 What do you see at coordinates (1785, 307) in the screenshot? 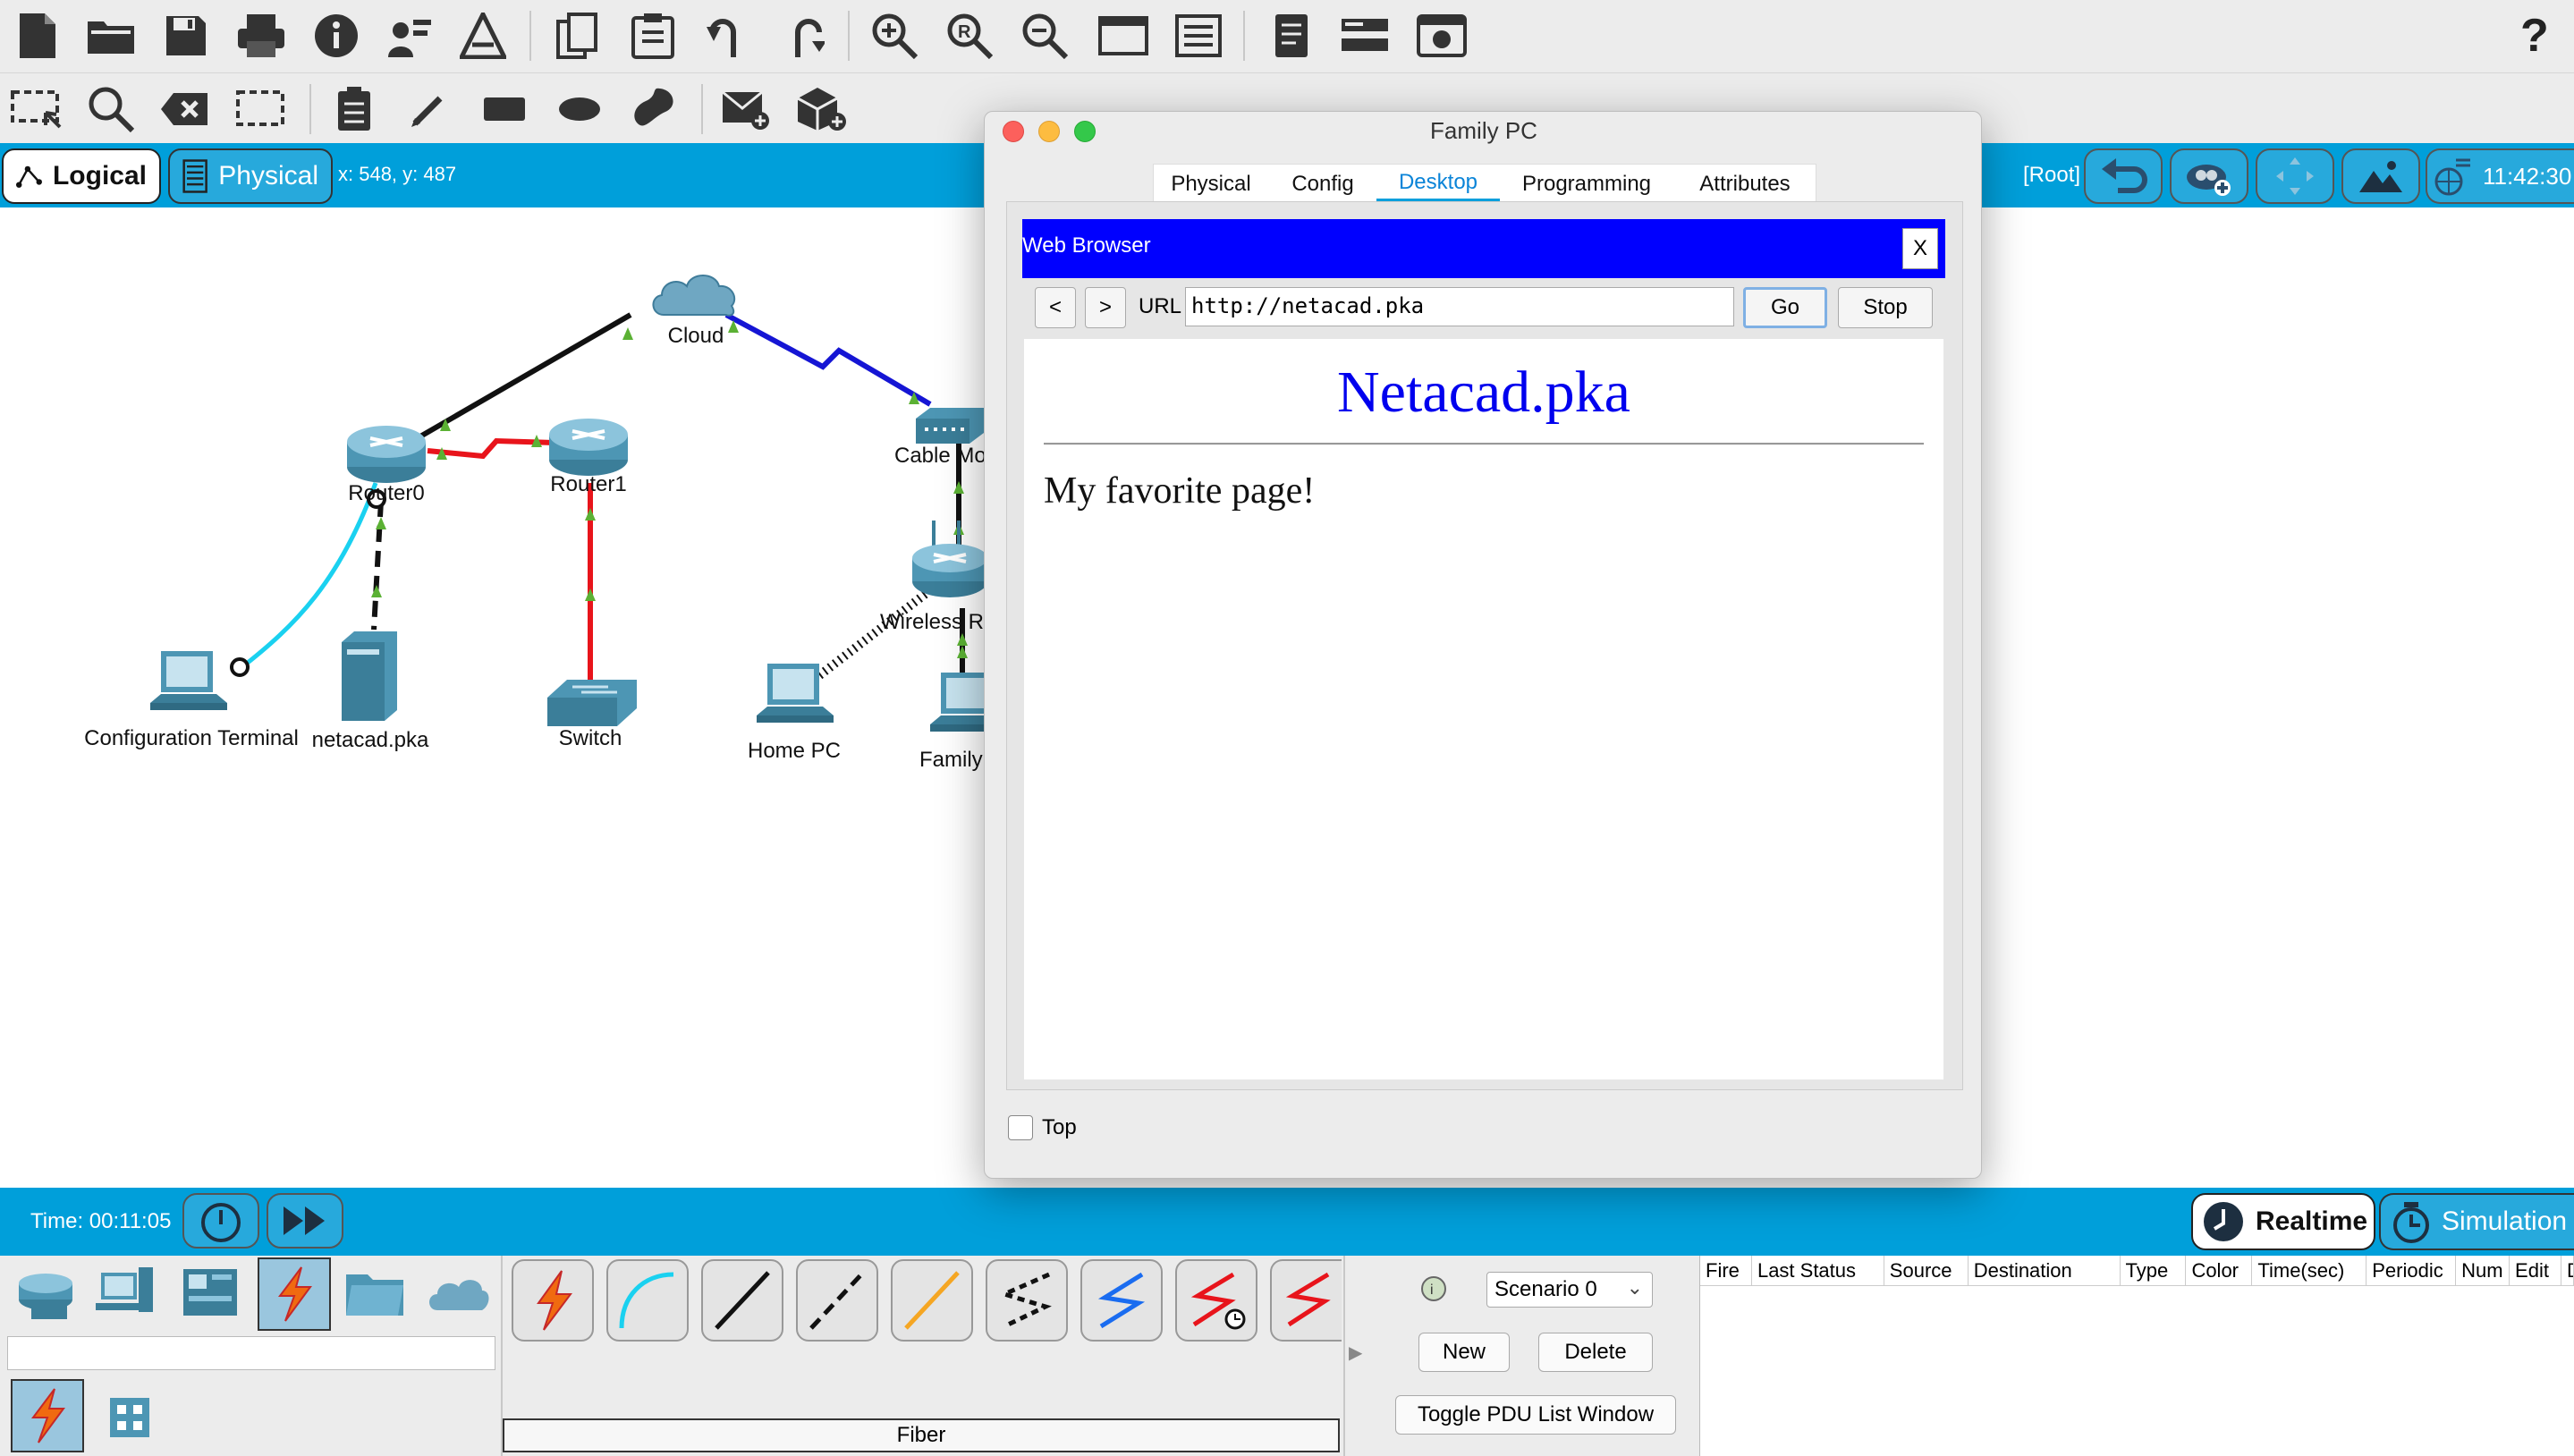
I see `go-button: Go` at bounding box center [1785, 307].